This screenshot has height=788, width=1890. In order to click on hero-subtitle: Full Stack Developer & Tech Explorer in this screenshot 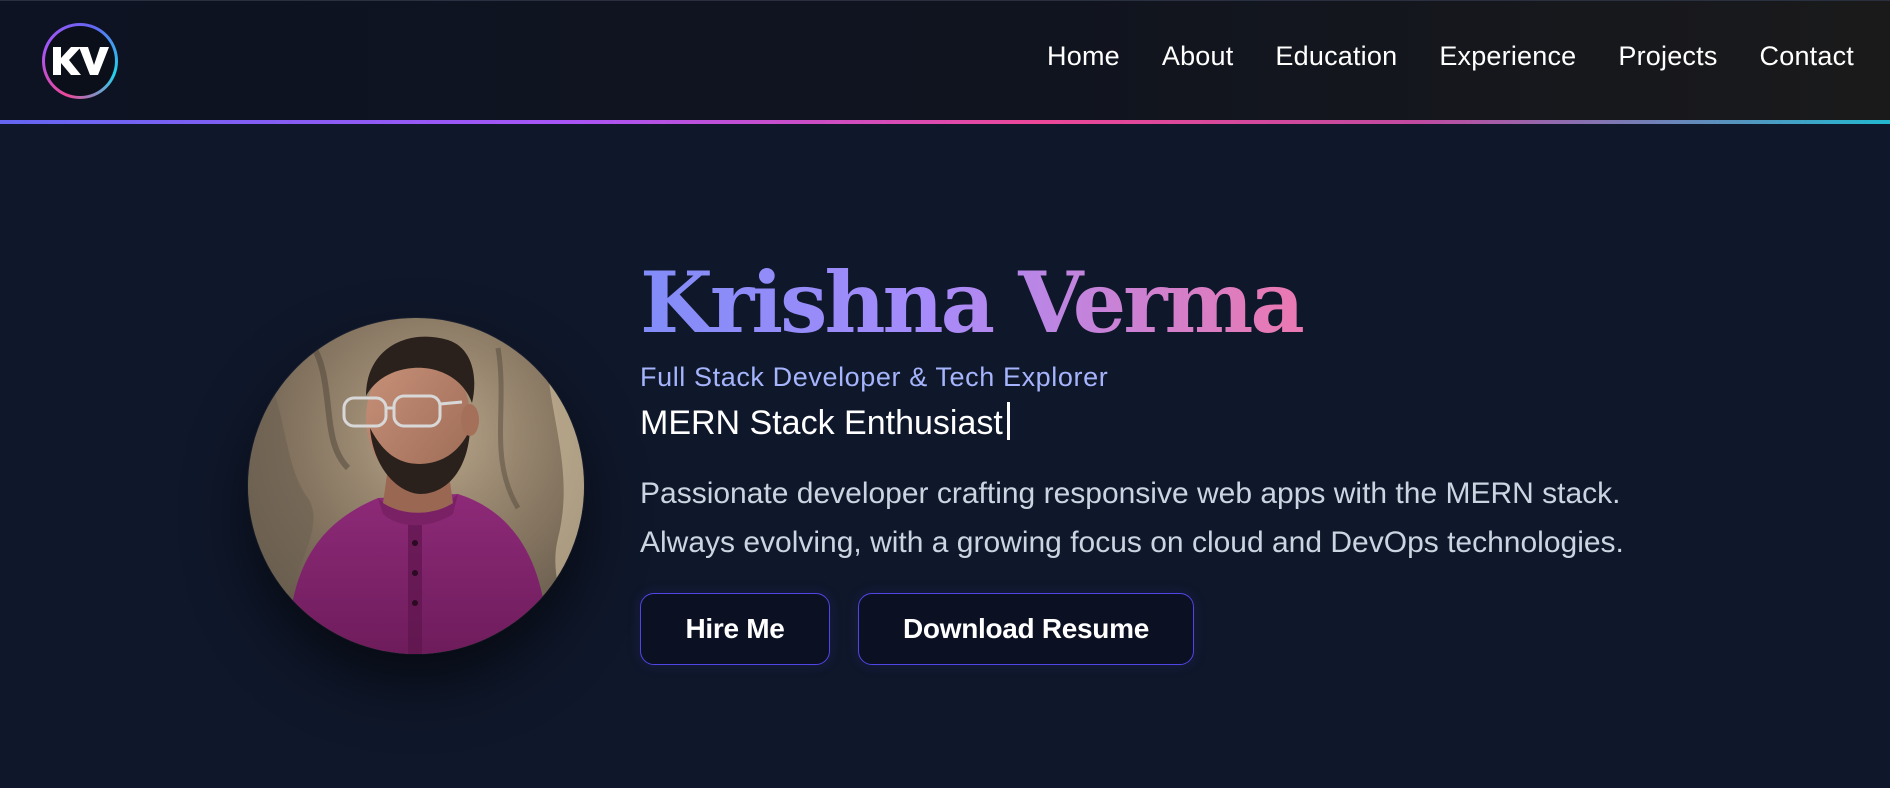, I will do `click(874, 377)`.